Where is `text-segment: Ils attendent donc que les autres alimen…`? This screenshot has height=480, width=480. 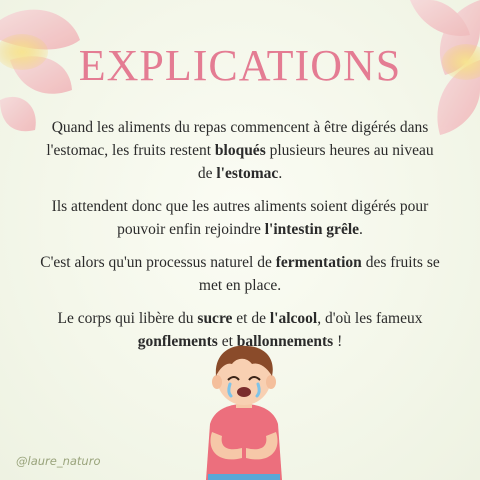
text-segment: Ils attendent donc que les autres alimen… is located at coordinates (240, 218).